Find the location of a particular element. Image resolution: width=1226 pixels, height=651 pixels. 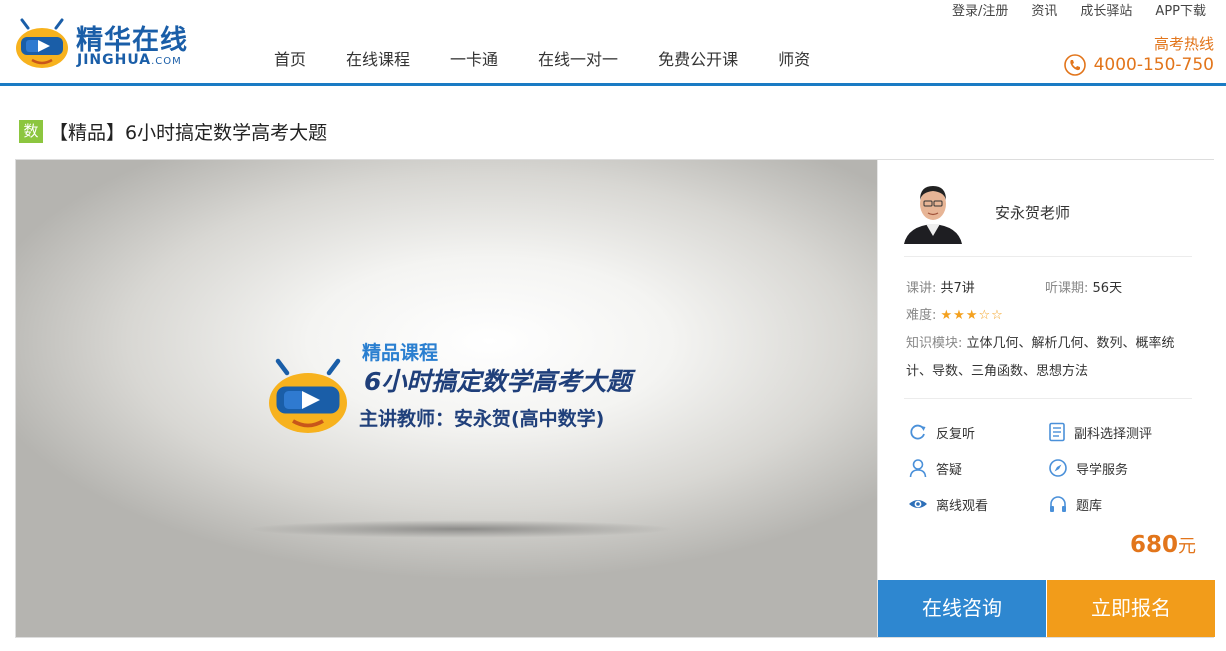

hotline: 4000-150-750 is located at coordinates (1138, 65).